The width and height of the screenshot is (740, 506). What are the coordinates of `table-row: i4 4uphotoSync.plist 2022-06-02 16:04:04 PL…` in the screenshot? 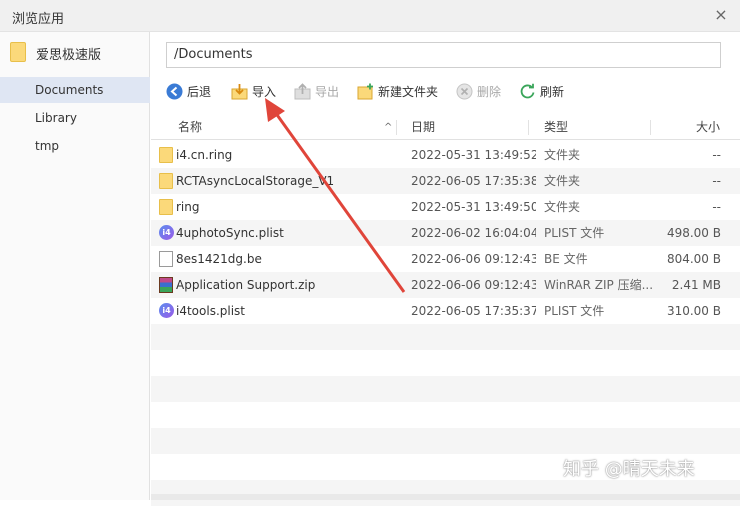 It's located at (445, 233).